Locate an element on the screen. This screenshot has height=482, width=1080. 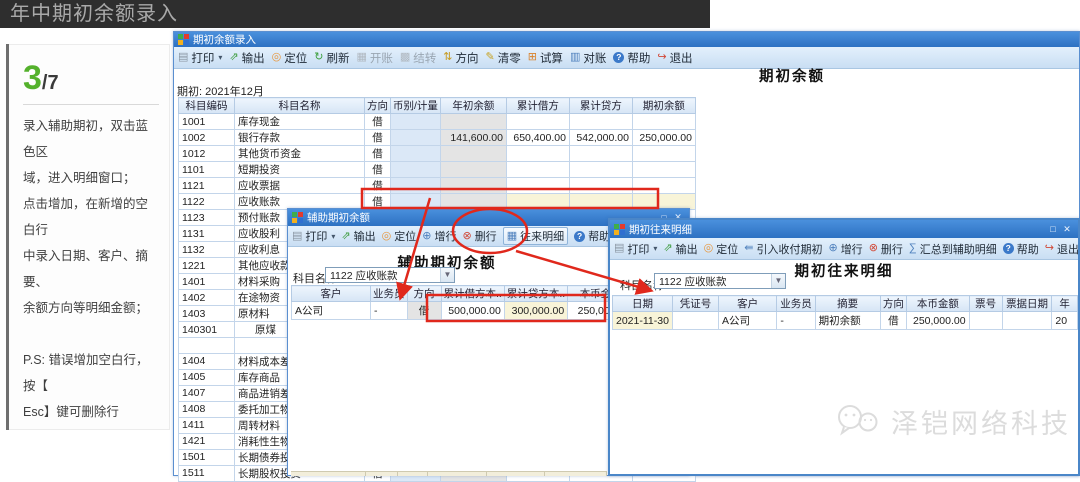
cell: 1012 is located at coordinates (206, 153).